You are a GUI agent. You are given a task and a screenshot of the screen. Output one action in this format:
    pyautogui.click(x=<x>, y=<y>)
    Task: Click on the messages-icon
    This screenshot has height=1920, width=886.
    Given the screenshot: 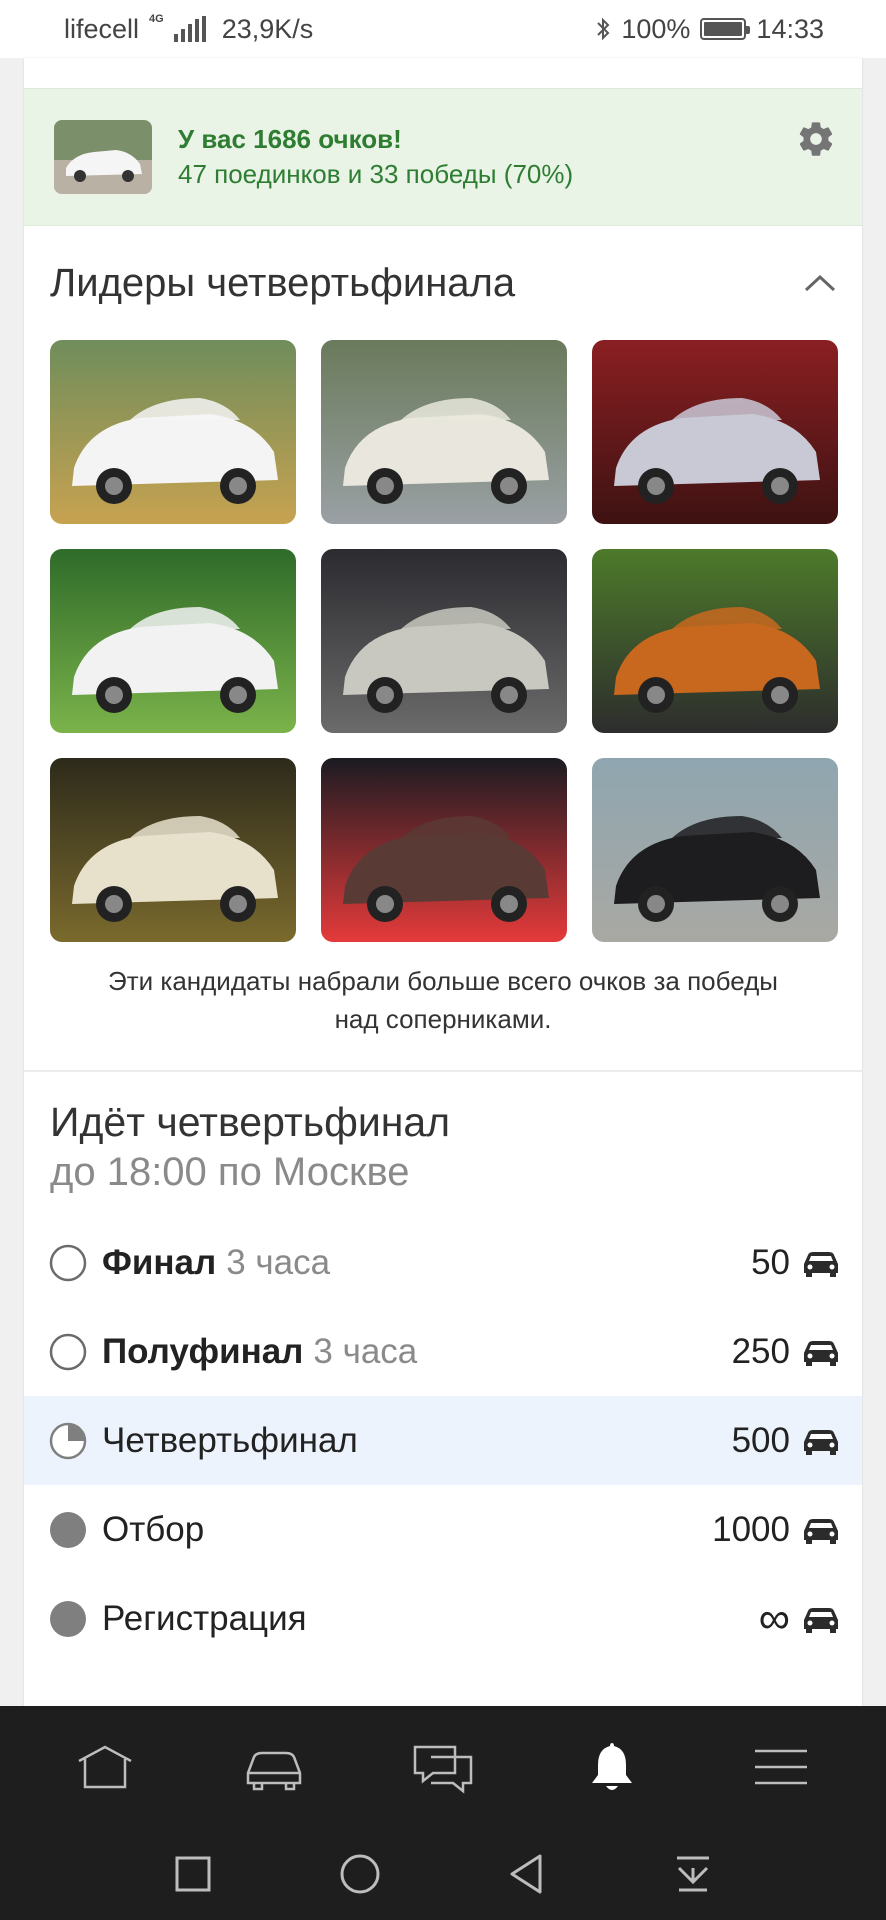 What is the action you would take?
    pyautogui.click(x=443, y=1769)
    